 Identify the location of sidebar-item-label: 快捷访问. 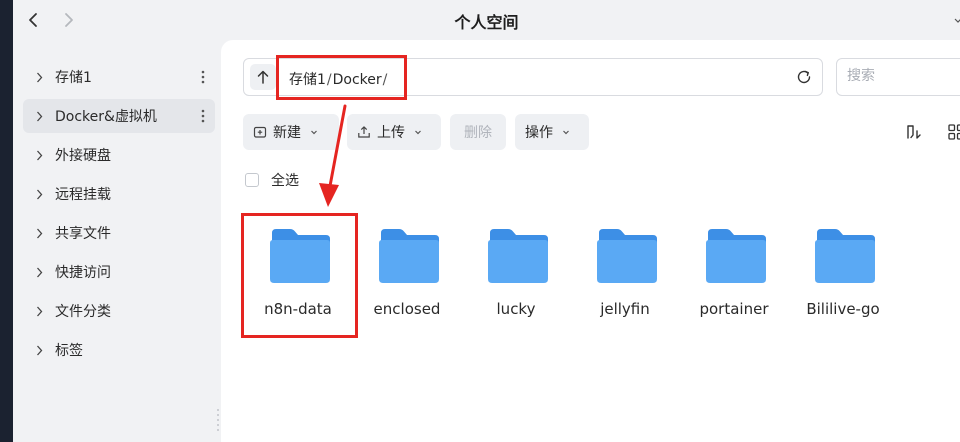
(83, 273).